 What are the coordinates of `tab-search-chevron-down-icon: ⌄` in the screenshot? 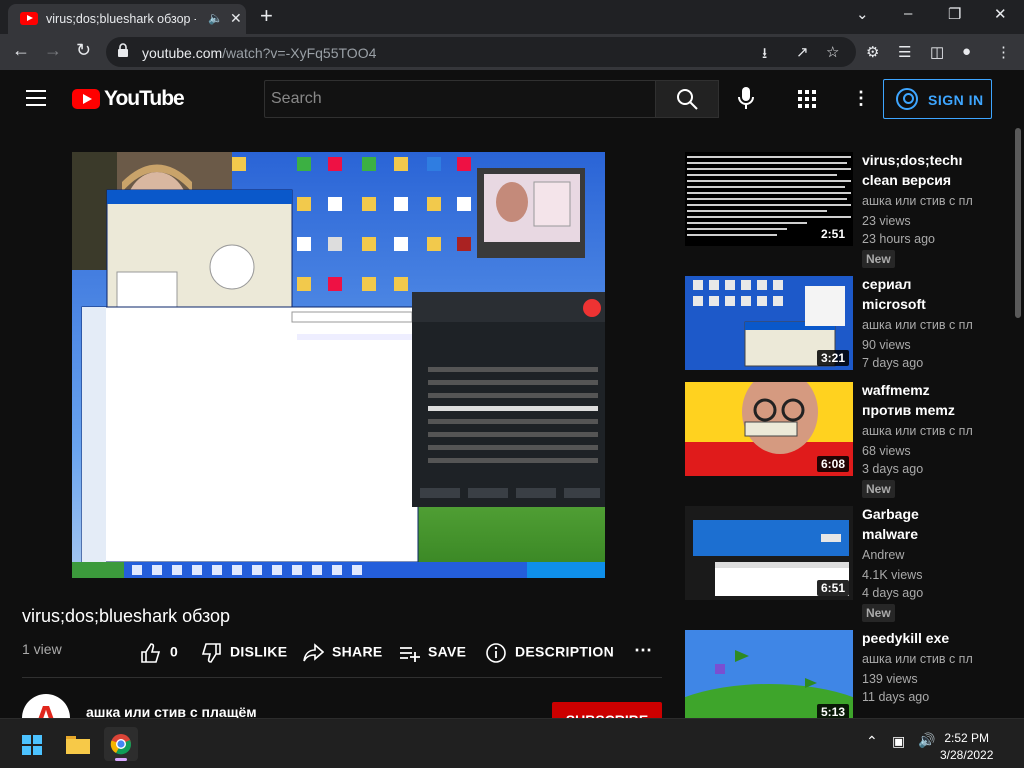 It's located at (862, 14).